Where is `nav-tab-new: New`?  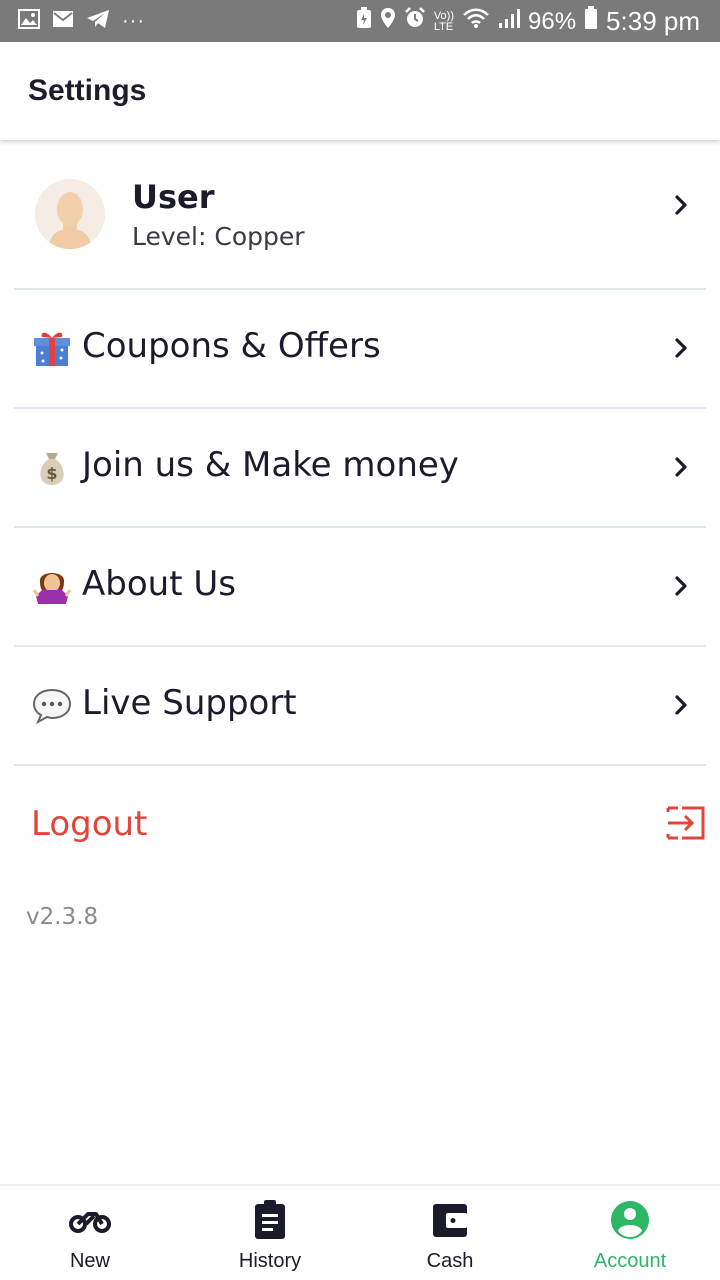 nav-tab-new: New is located at coordinates (90, 1233).